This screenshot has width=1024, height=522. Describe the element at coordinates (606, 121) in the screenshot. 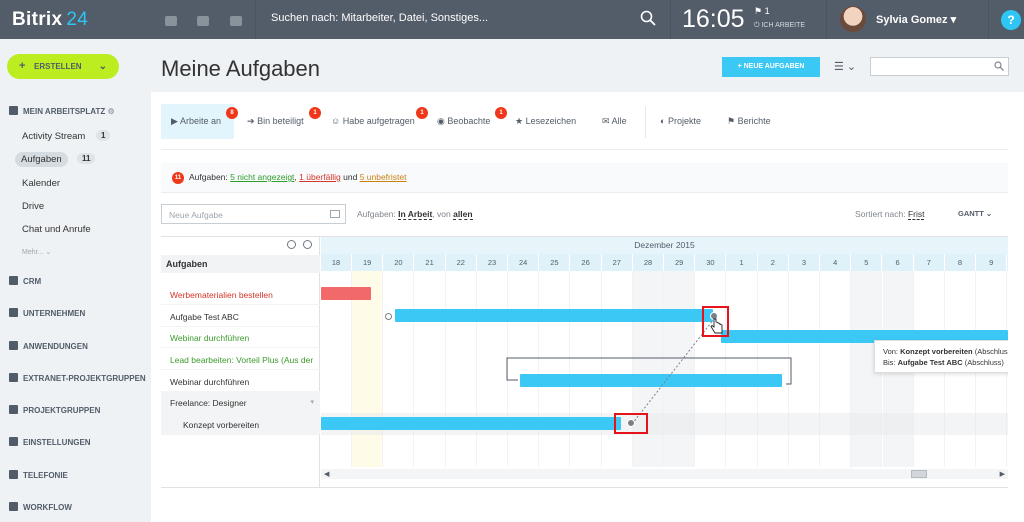

I see `mail-icon: ✉` at that location.